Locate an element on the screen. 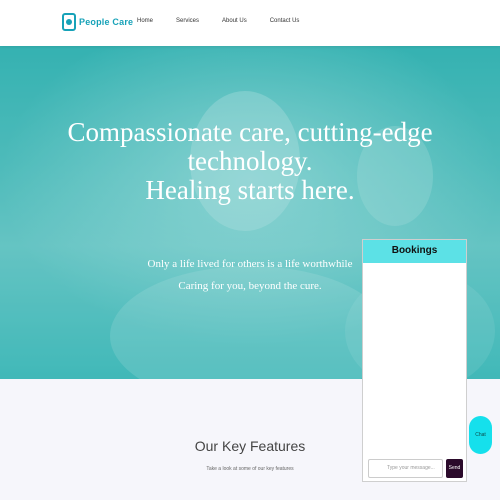 This screenshot has width=500, height=500. nav-links: Home Services About Us Contact Us is located at coordinates (229, 21).